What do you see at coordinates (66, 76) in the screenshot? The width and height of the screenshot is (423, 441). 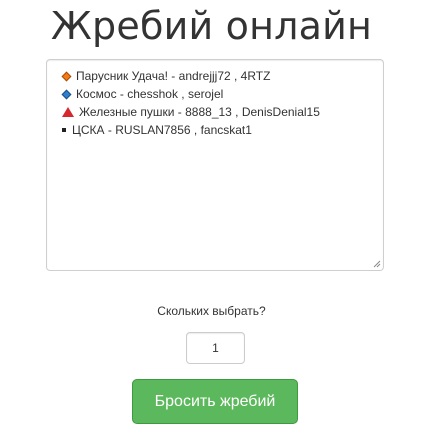 I see `orange-diamond-icon` at bounding box center [66, 76].